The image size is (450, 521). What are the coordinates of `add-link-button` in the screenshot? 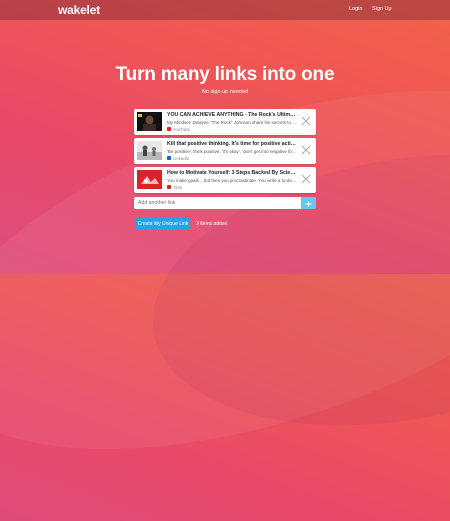 It's located at (308, 203).